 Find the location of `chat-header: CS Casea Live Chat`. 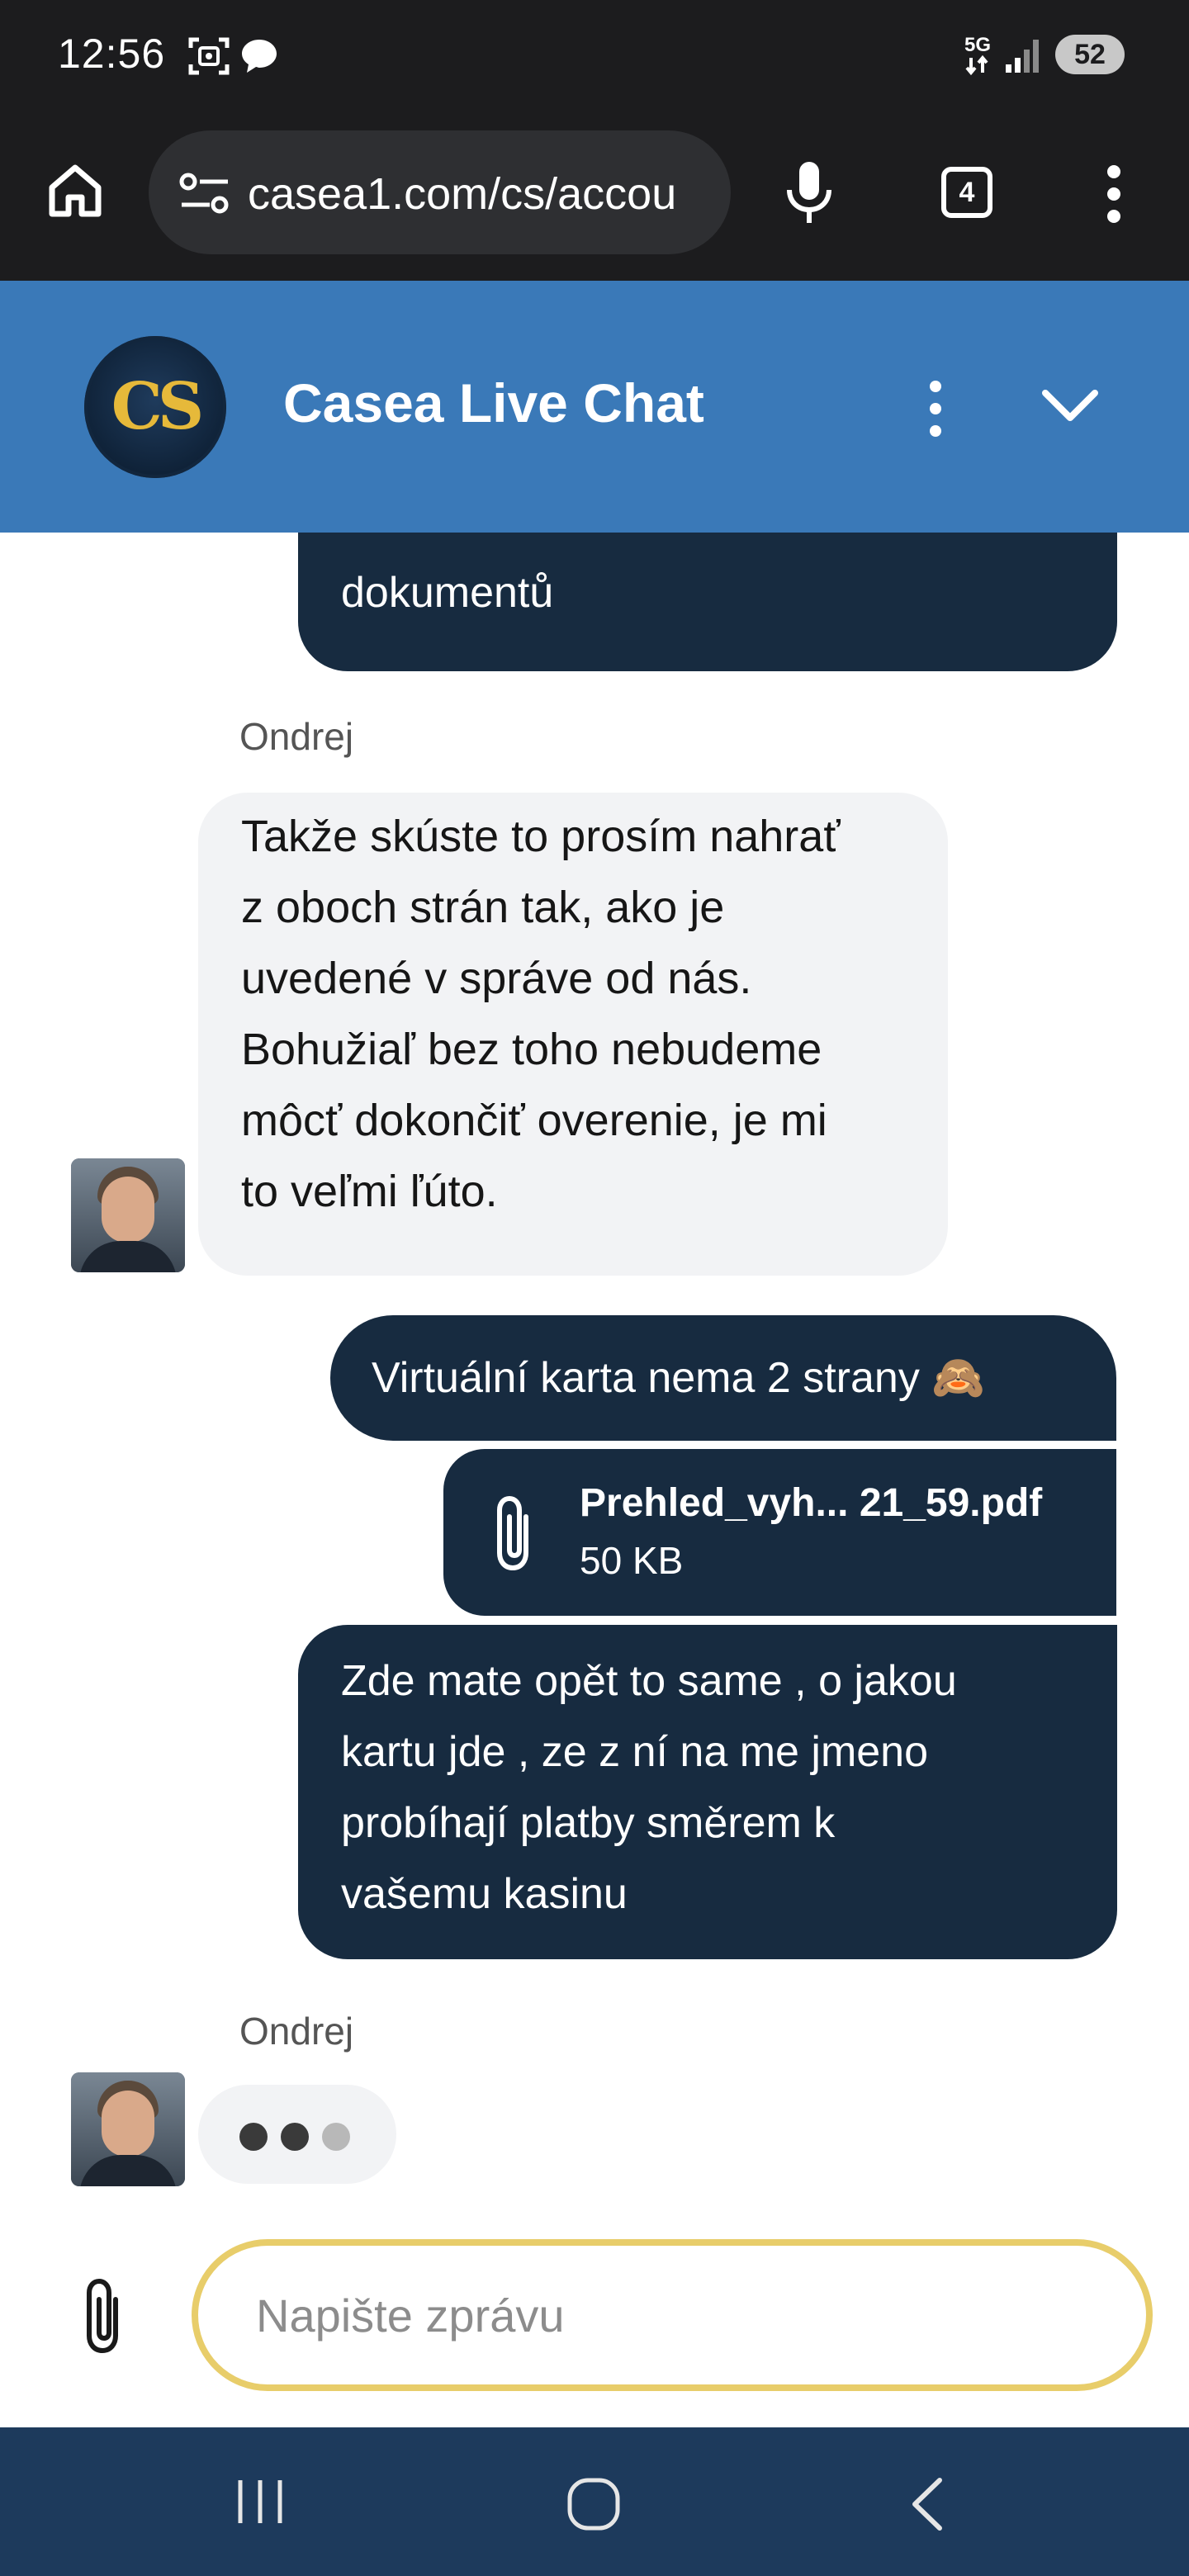

chat-header: CS Casea Live Chat is located at coordinates (594, 407).